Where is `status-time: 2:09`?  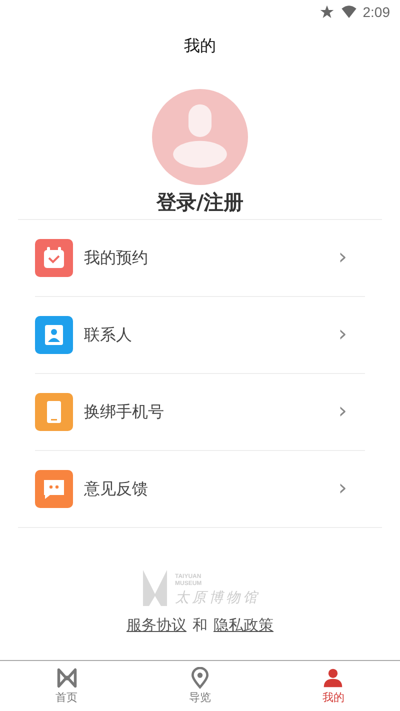 status-time: 2:09 is located at coordinates (376, 12).